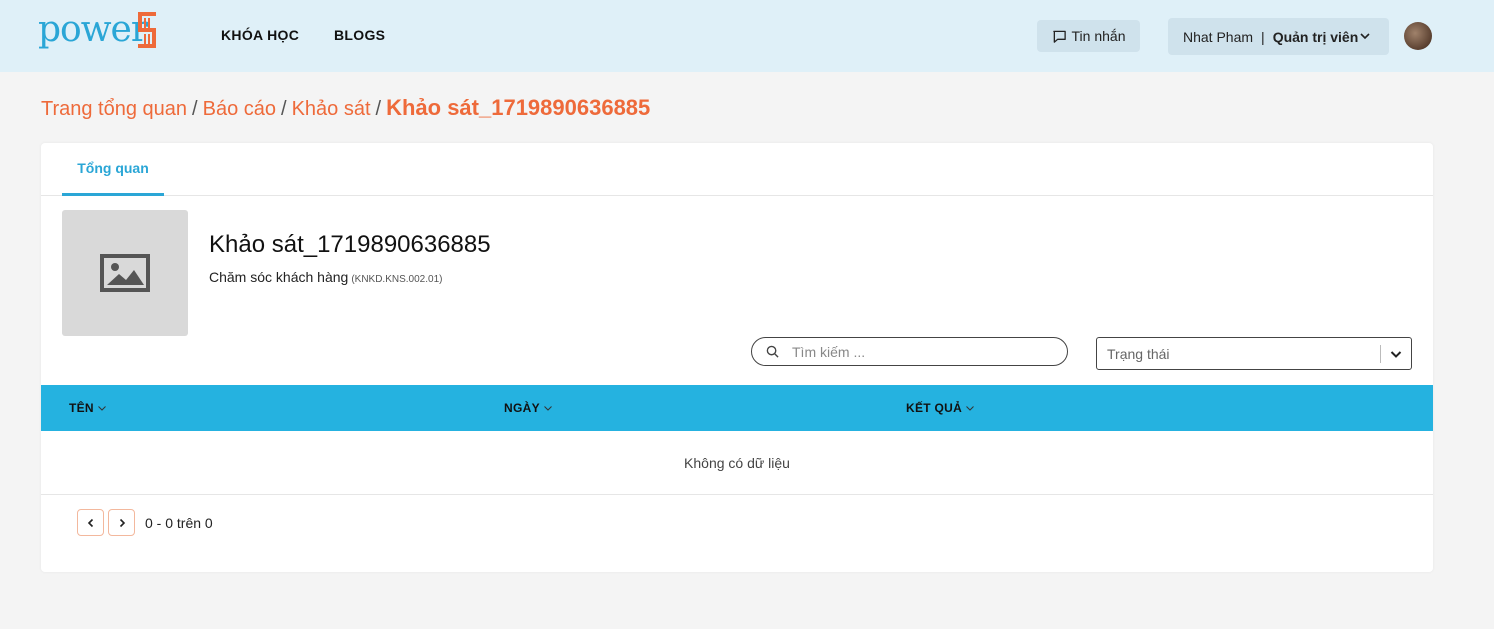 The width and height of the screenshot is (1494, 629). What do you see at coordinates (260, 35) in the screenshot?
I see `nav-courses: KHÓA HỌC` at bounding box center [260, 35].